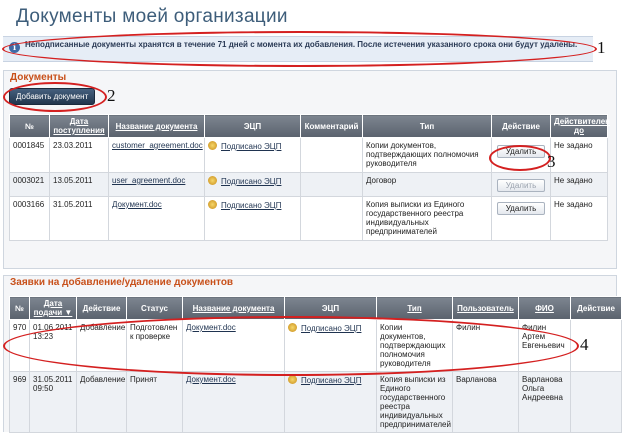 This screenshot has height=433, width=624. Describe the element at coordinates (596, 308) in the screenshot. I see `req-col-act: Действие` at that location.